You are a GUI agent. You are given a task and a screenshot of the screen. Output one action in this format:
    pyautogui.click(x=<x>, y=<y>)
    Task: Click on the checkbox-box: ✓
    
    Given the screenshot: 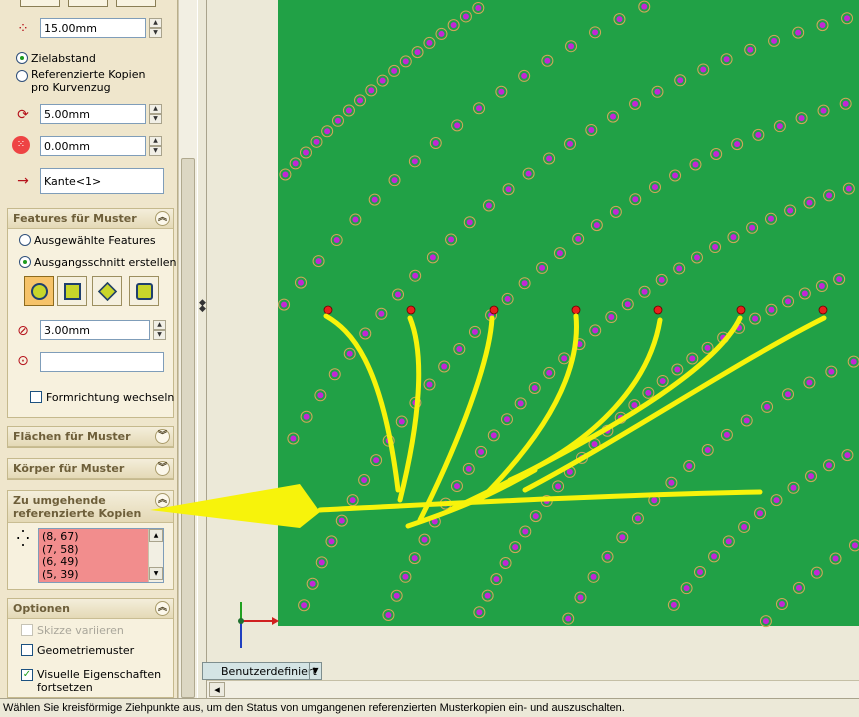 What is the action you would take?
    pyautogui.click(x=27, y=675)
    